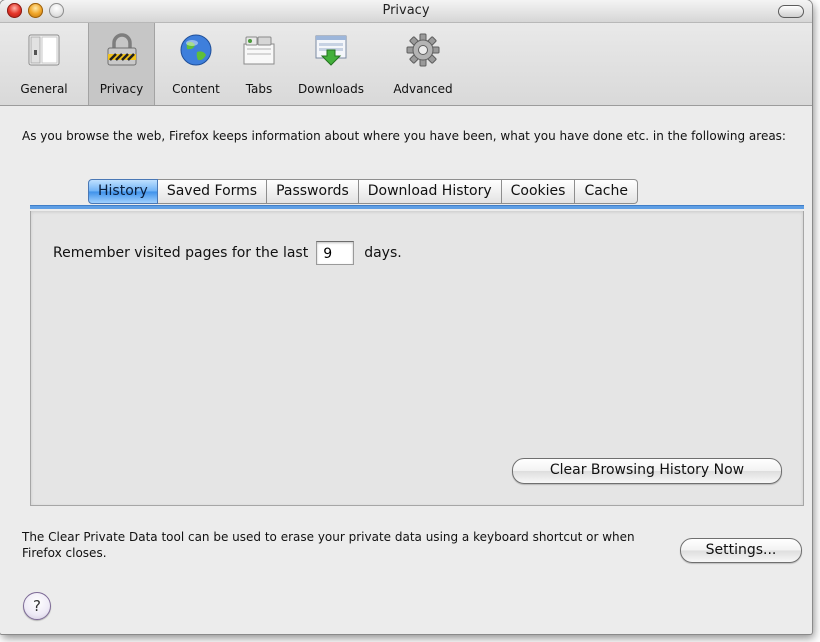 The height and width of the screenshot is (642, 820). What do you see at coordinates (647, 471) in the screenshot?
I see `clear-browsing-history-button: Clear Browsing History Now` at bounding box center [647, 471].